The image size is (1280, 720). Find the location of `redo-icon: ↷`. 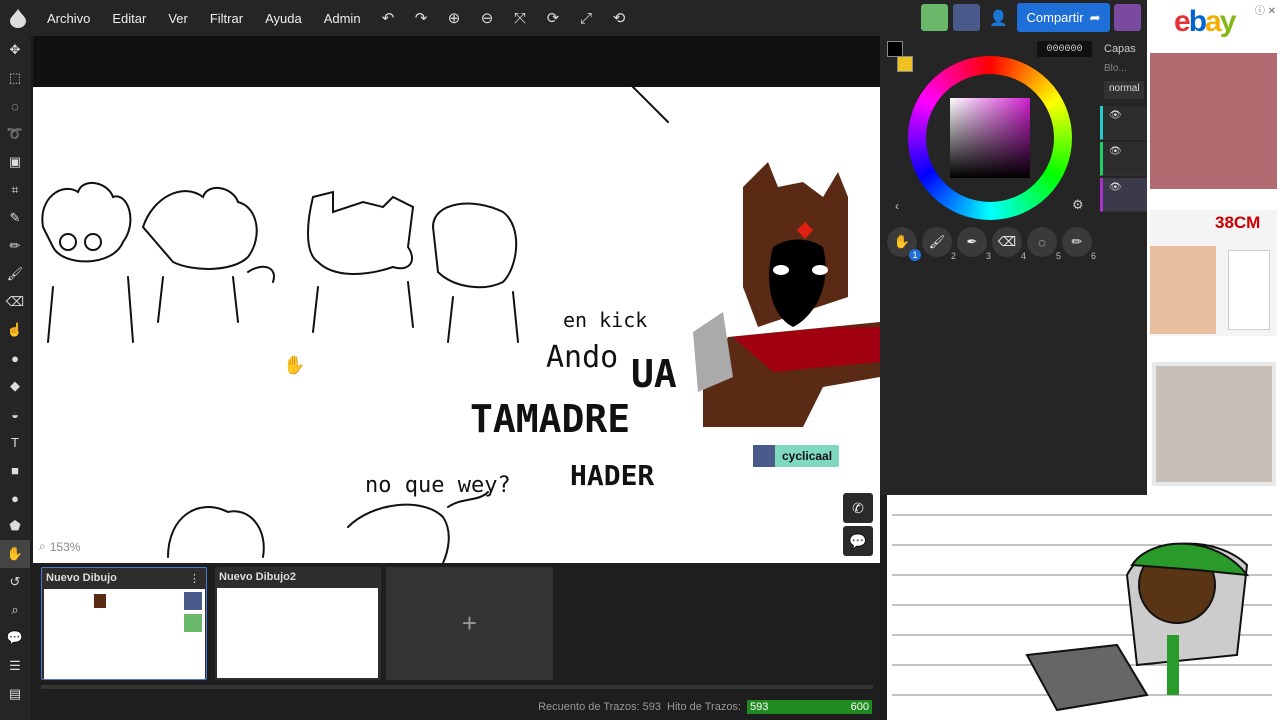

redo-icon: ↷ is located at coordinates (421, 18).